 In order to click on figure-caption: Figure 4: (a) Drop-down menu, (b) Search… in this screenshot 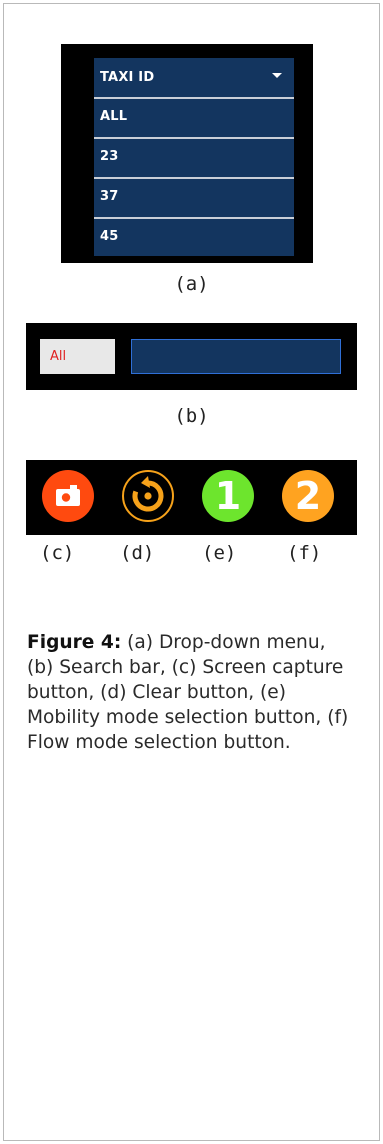, I will do `click(192, 692)`.